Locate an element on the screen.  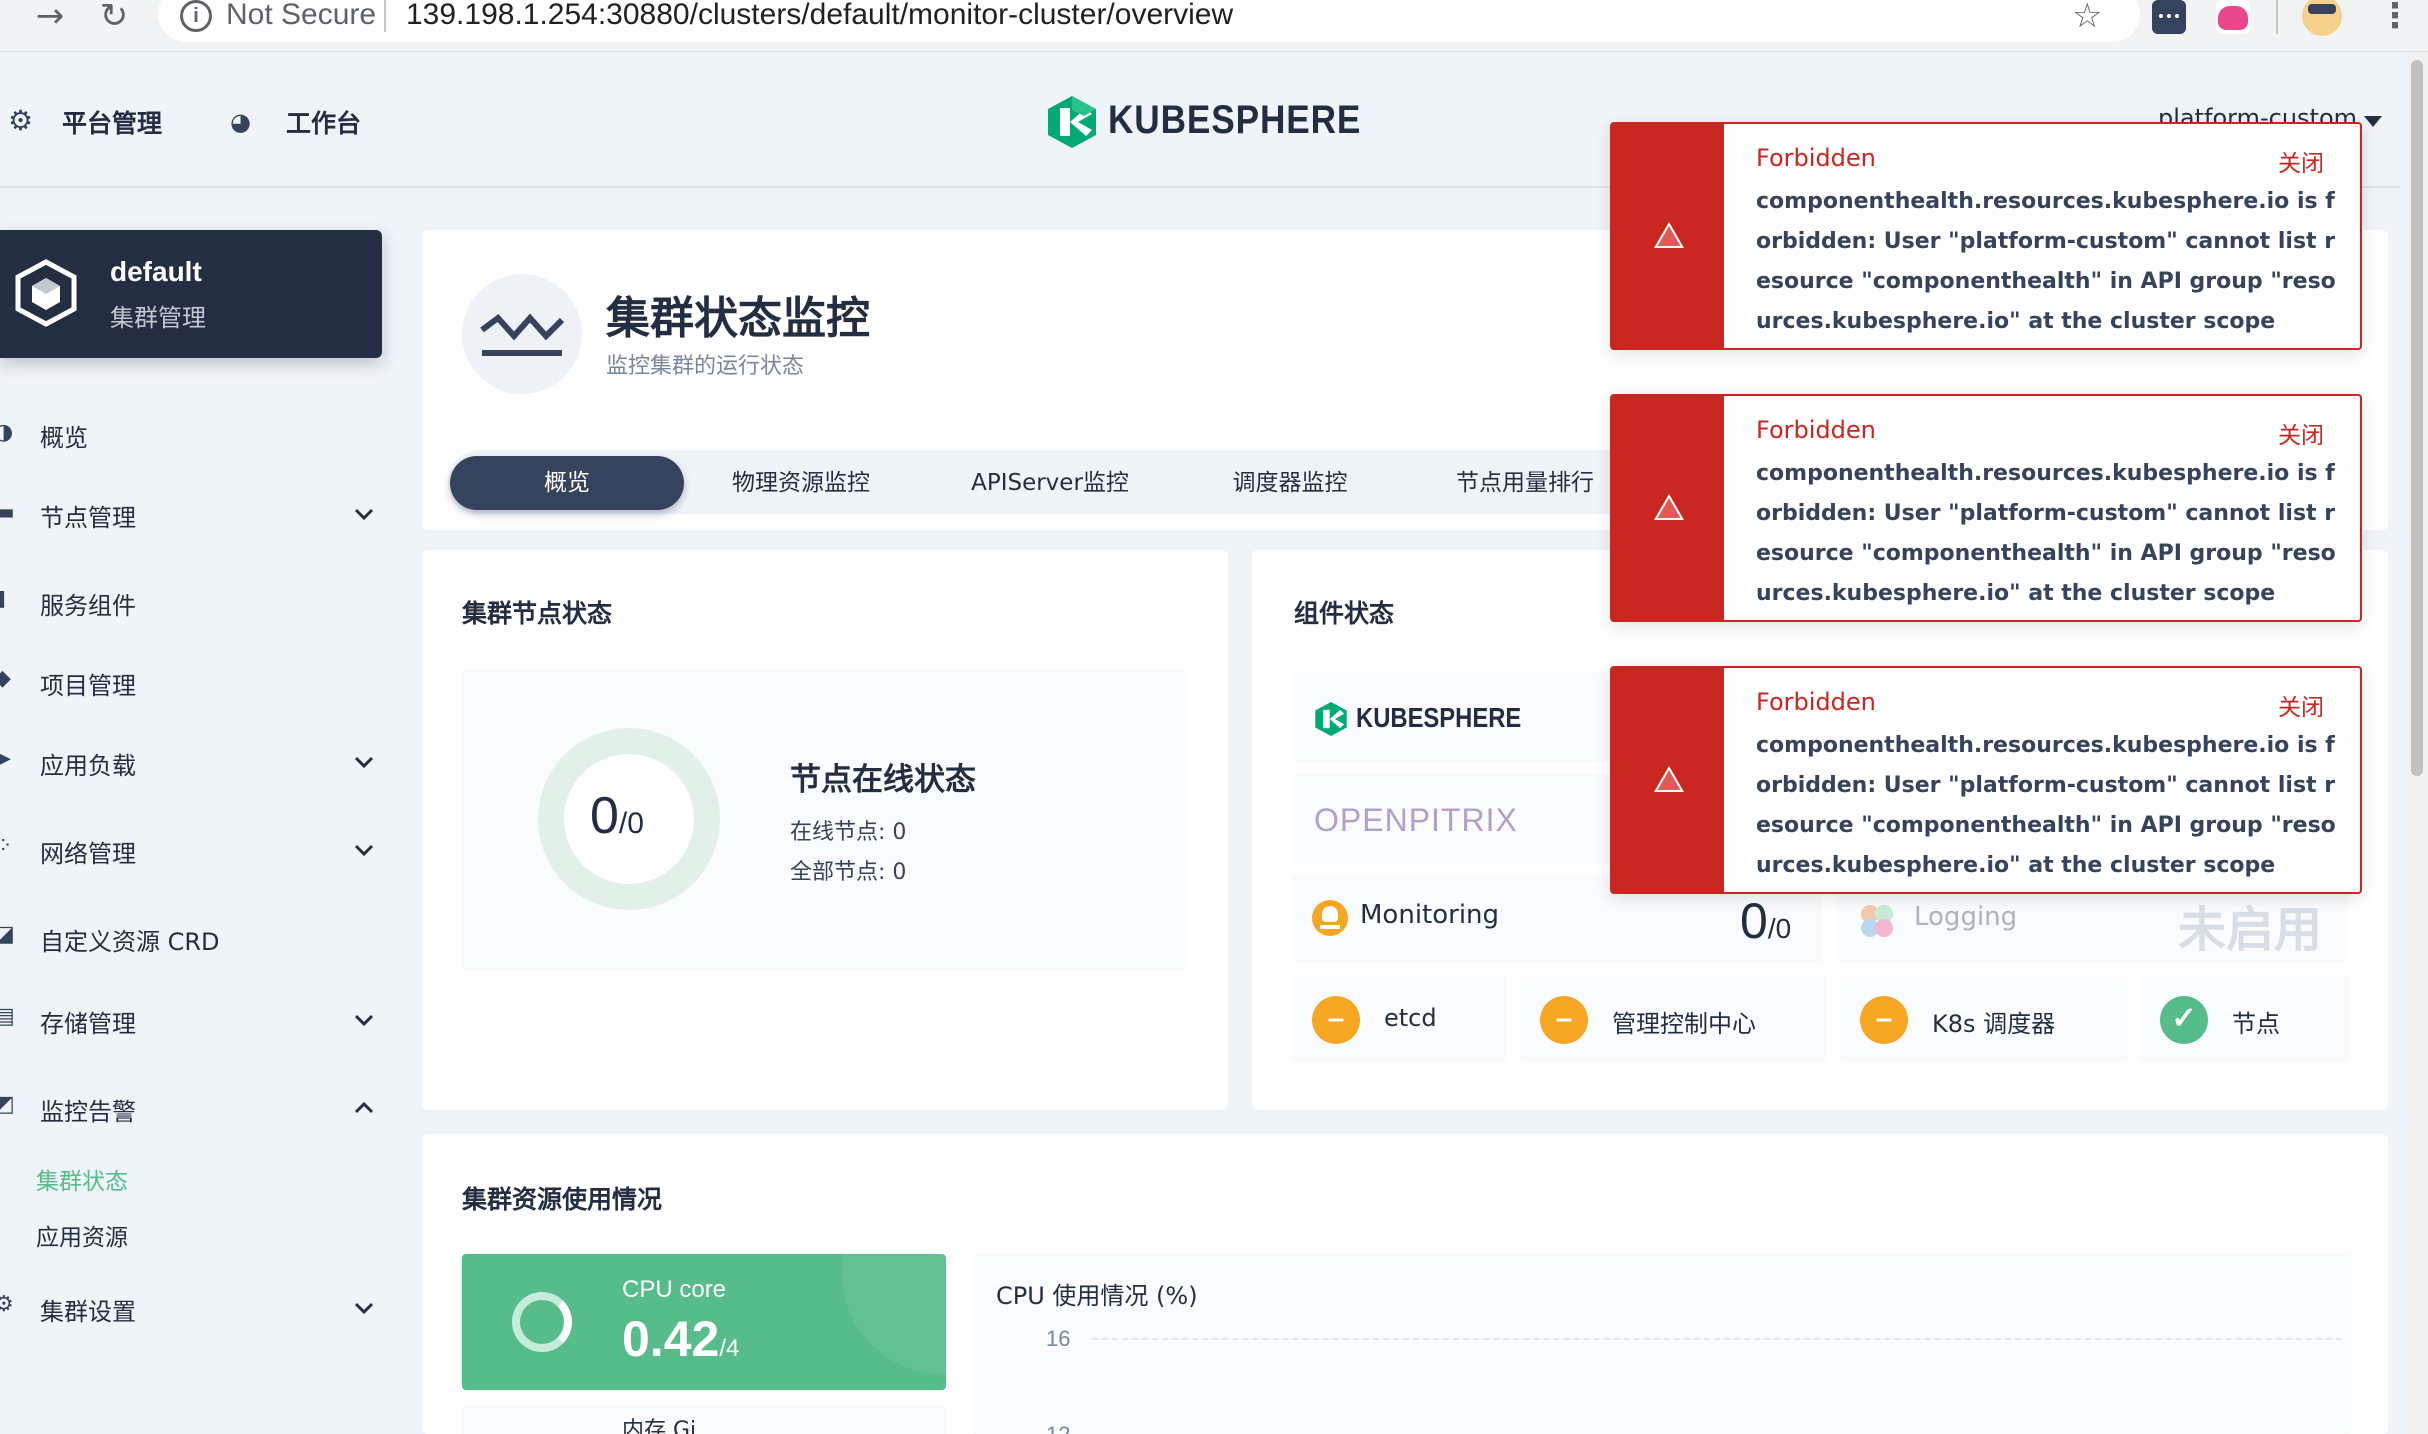
cluster-subtitle: 集群管理 is located at coordinates (158, 318).